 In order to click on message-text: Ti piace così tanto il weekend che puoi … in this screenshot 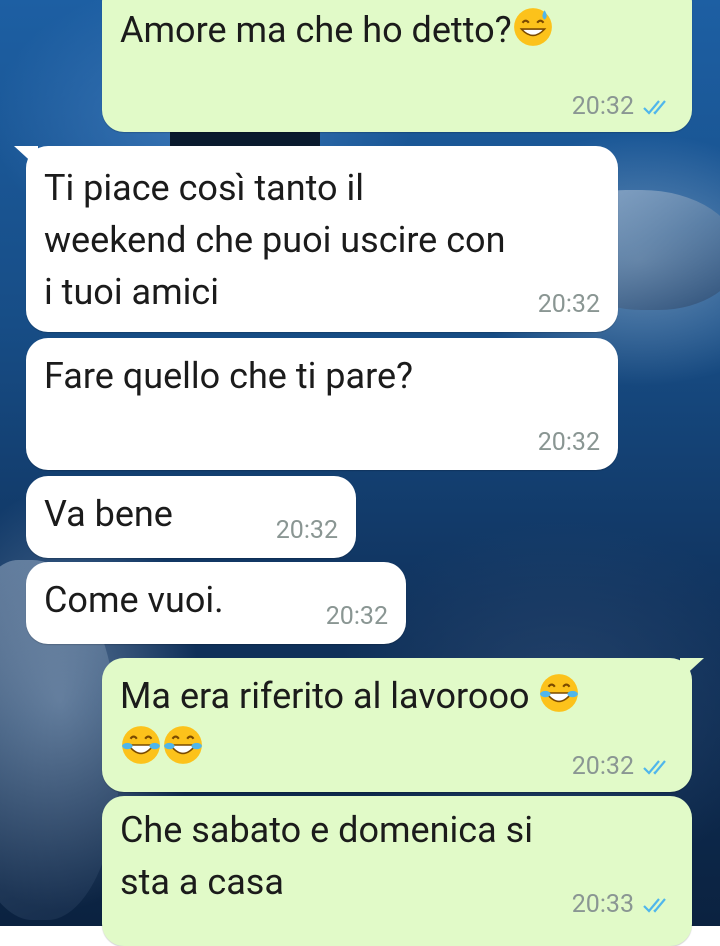, I will do `click(275, 240)`.